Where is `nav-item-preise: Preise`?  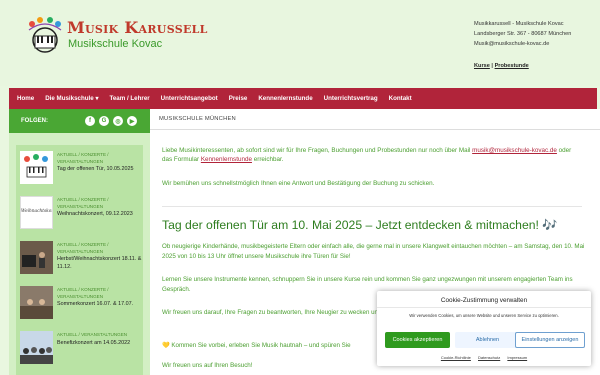
nav-item-preise: Preise is located at coordinates (238, 98).